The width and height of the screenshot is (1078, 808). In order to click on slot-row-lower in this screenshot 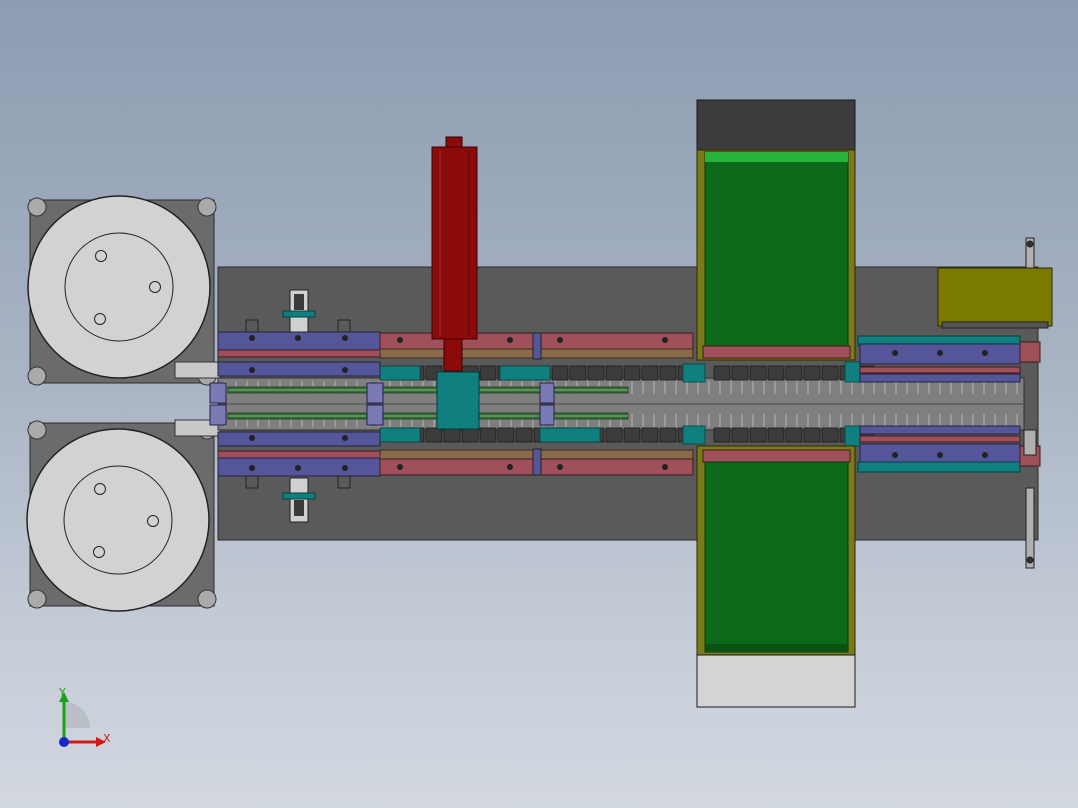, I will do `click(632, 435)`.